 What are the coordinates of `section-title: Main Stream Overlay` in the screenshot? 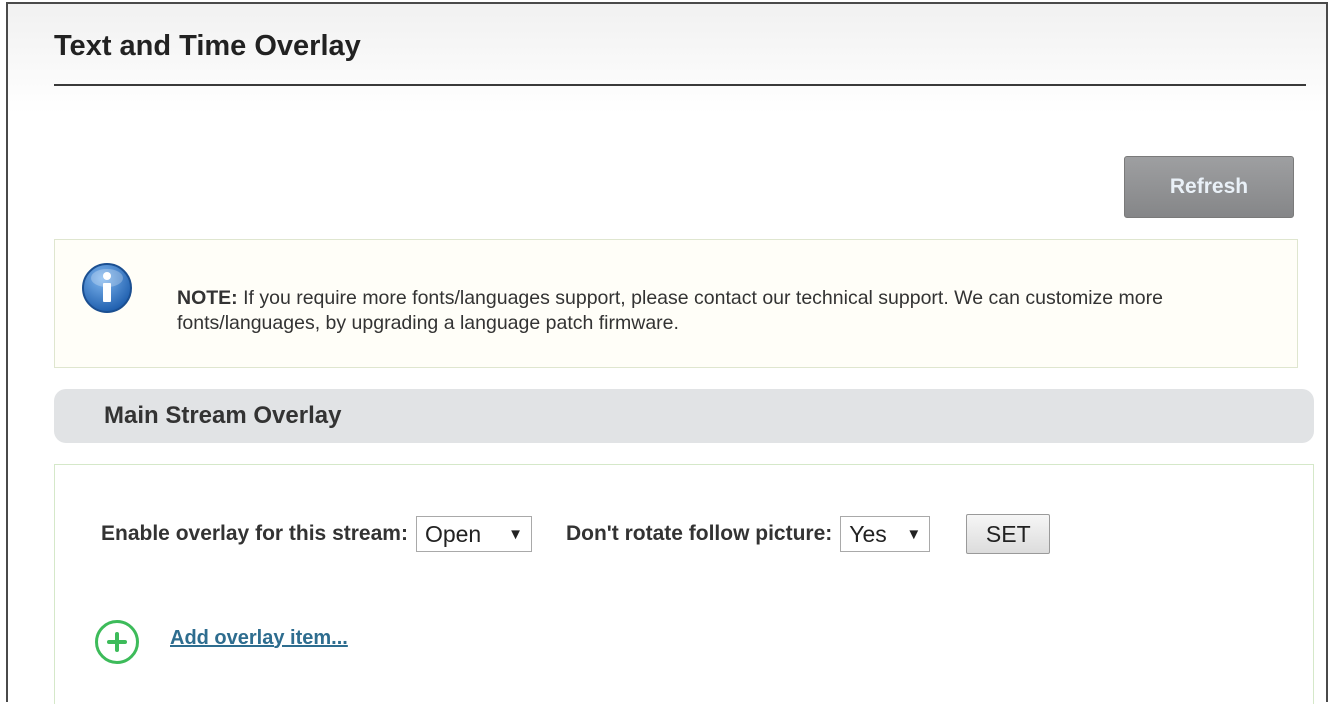 It's located at (223, 415).